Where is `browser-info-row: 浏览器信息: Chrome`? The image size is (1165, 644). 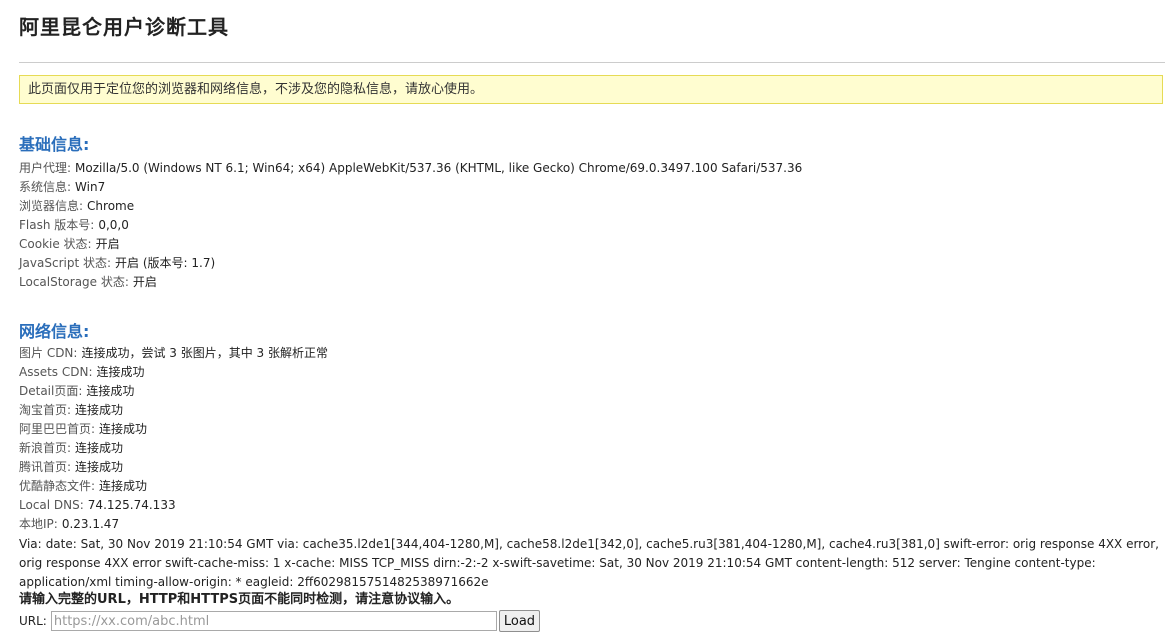 browser-info-row: 浏览器信息: Chrome is located at coordinates (76, 206).